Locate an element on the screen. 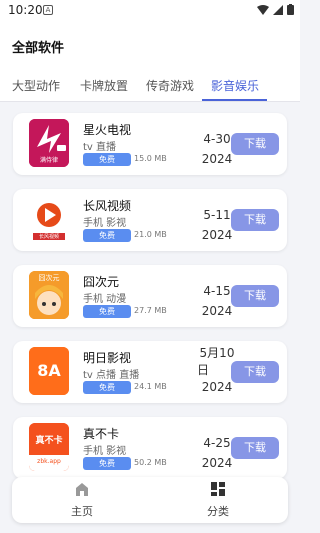 Image resolution: width=320 pixels, height=533 pixels. app-icon-caption: 长风视频 is located at coordinates (48, 237).